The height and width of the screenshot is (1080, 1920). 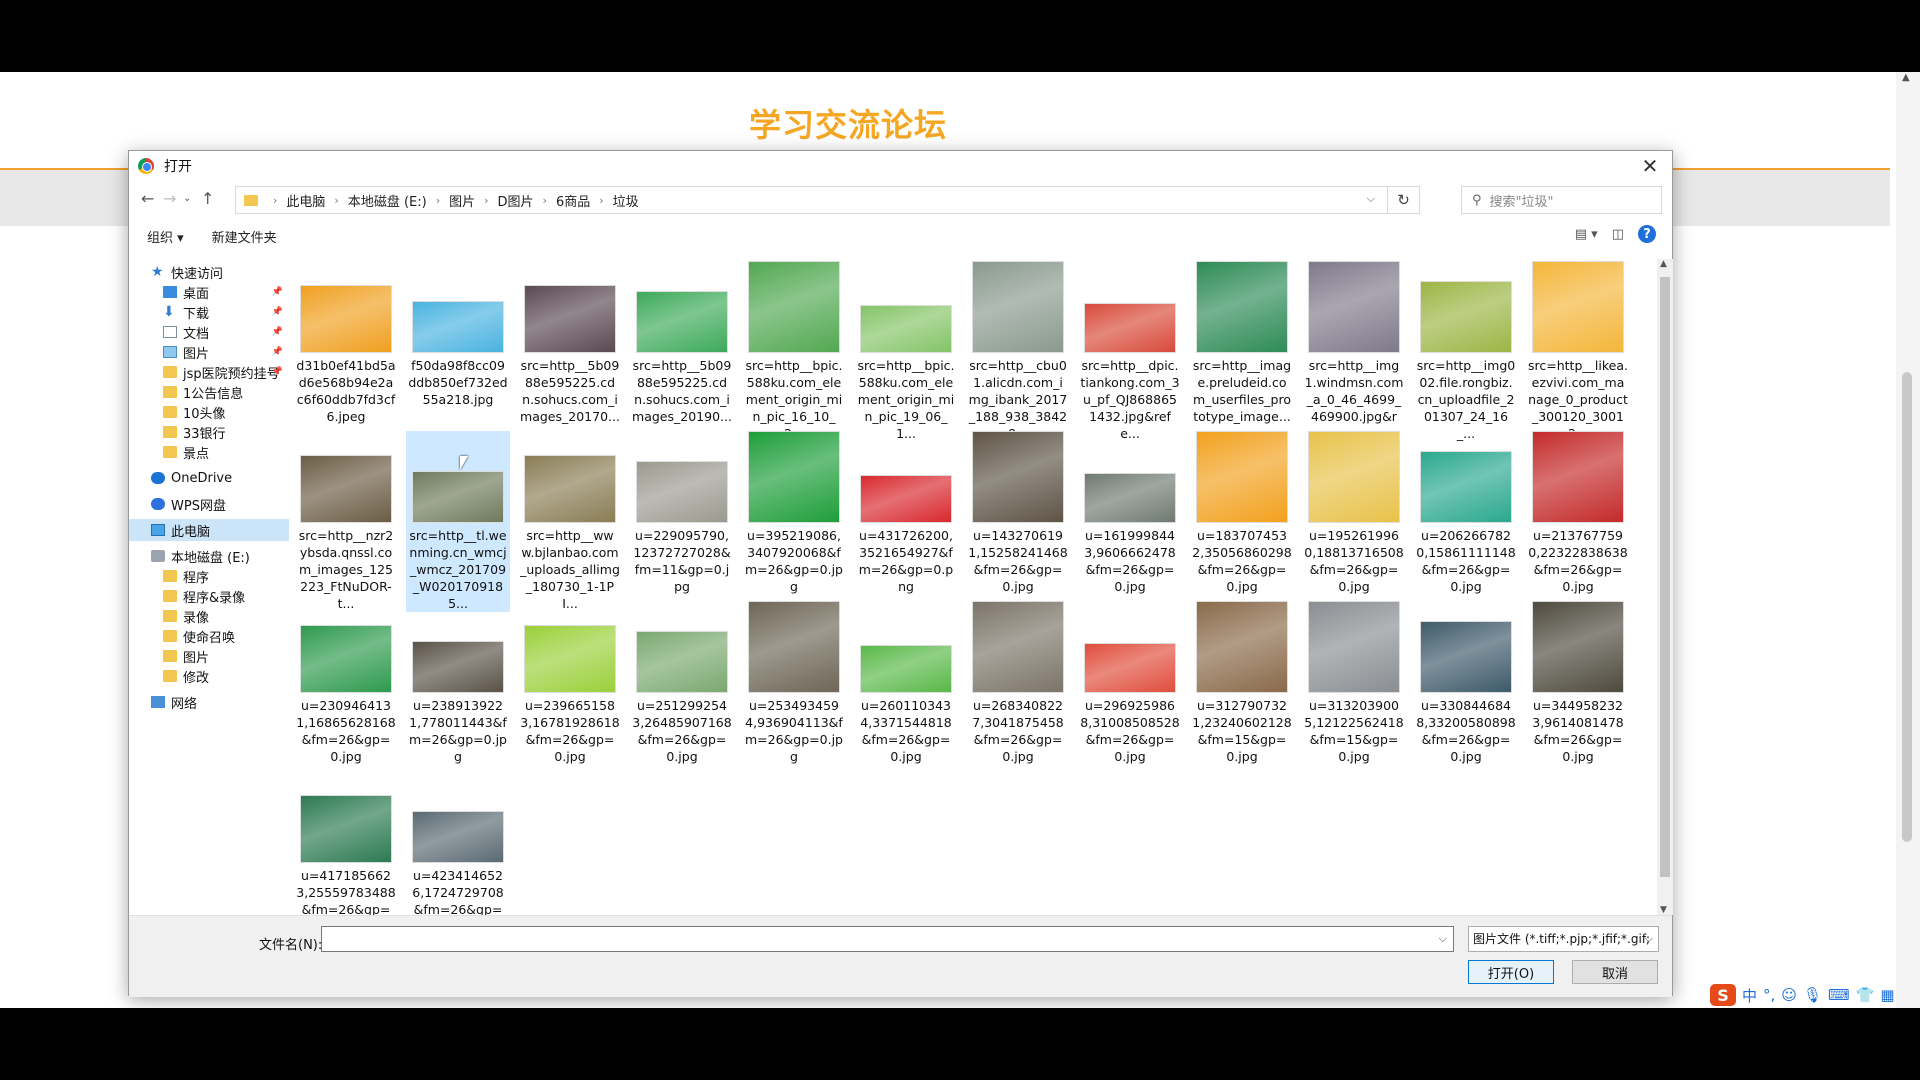 What do you see at coordinates (209, 292) in the screenshot?
I see `sidebar-item: 桌面 📌` at bounding box center [209, 292].